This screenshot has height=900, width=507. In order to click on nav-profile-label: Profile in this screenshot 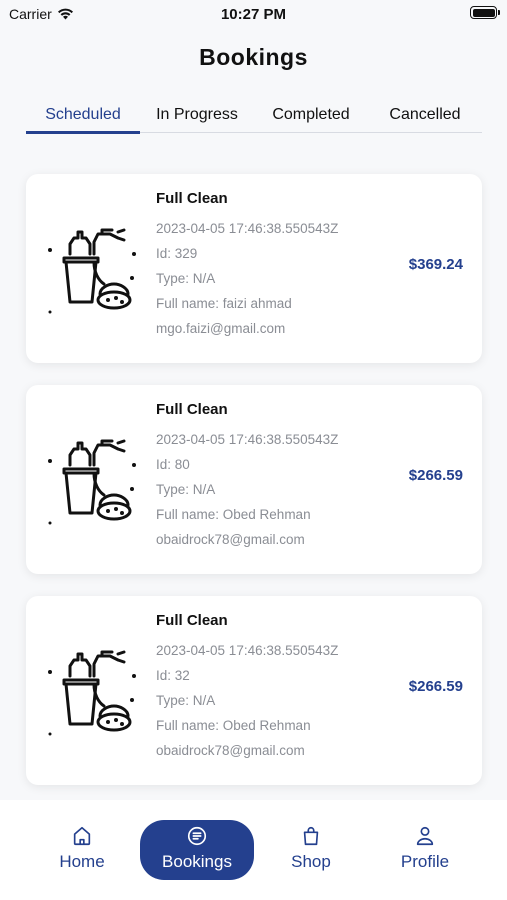, I will do `click(425, 861)`.